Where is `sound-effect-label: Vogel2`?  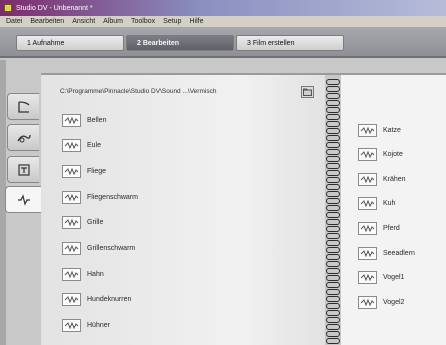
sound-effect-label: Vogel2 is located at coordinates (394, 302).